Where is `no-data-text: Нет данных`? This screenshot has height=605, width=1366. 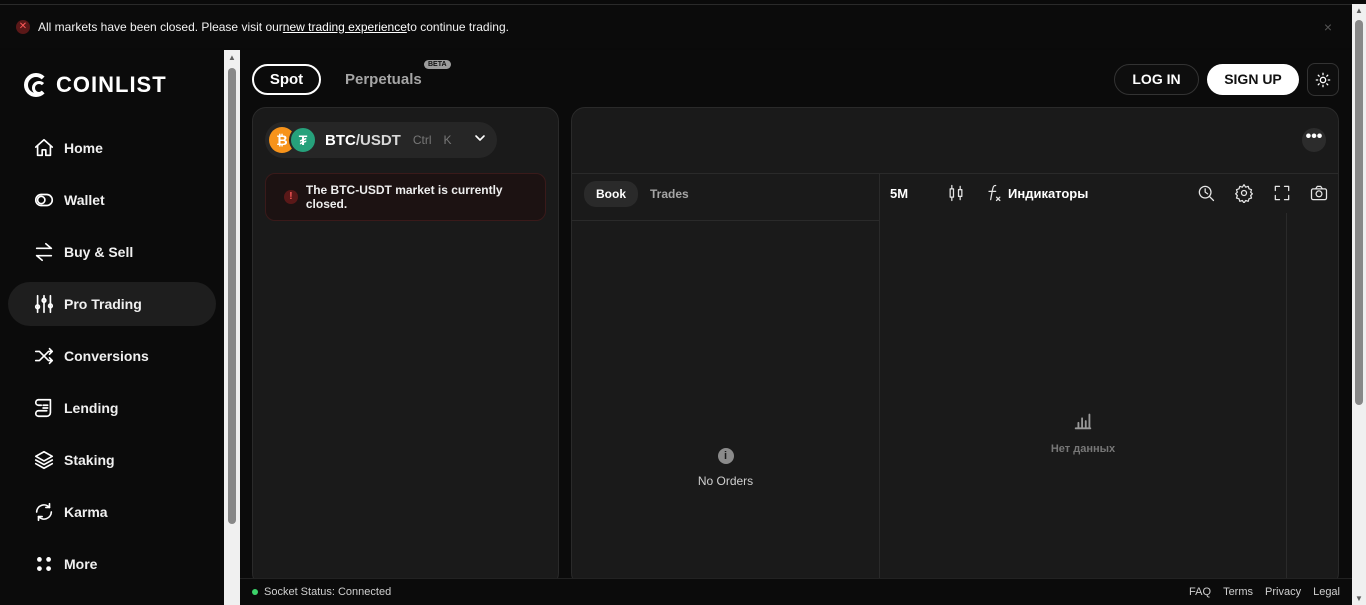
no-data-text: Нет данных is located at coordinates (1083, 449).